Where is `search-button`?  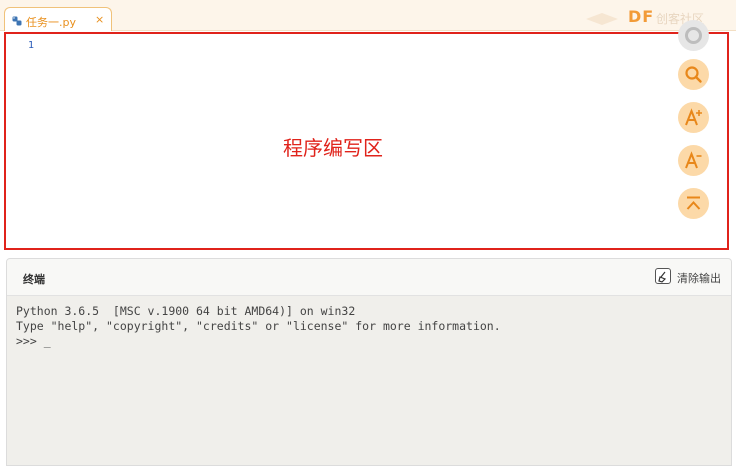 search-button is located at coordinates (693, 74).